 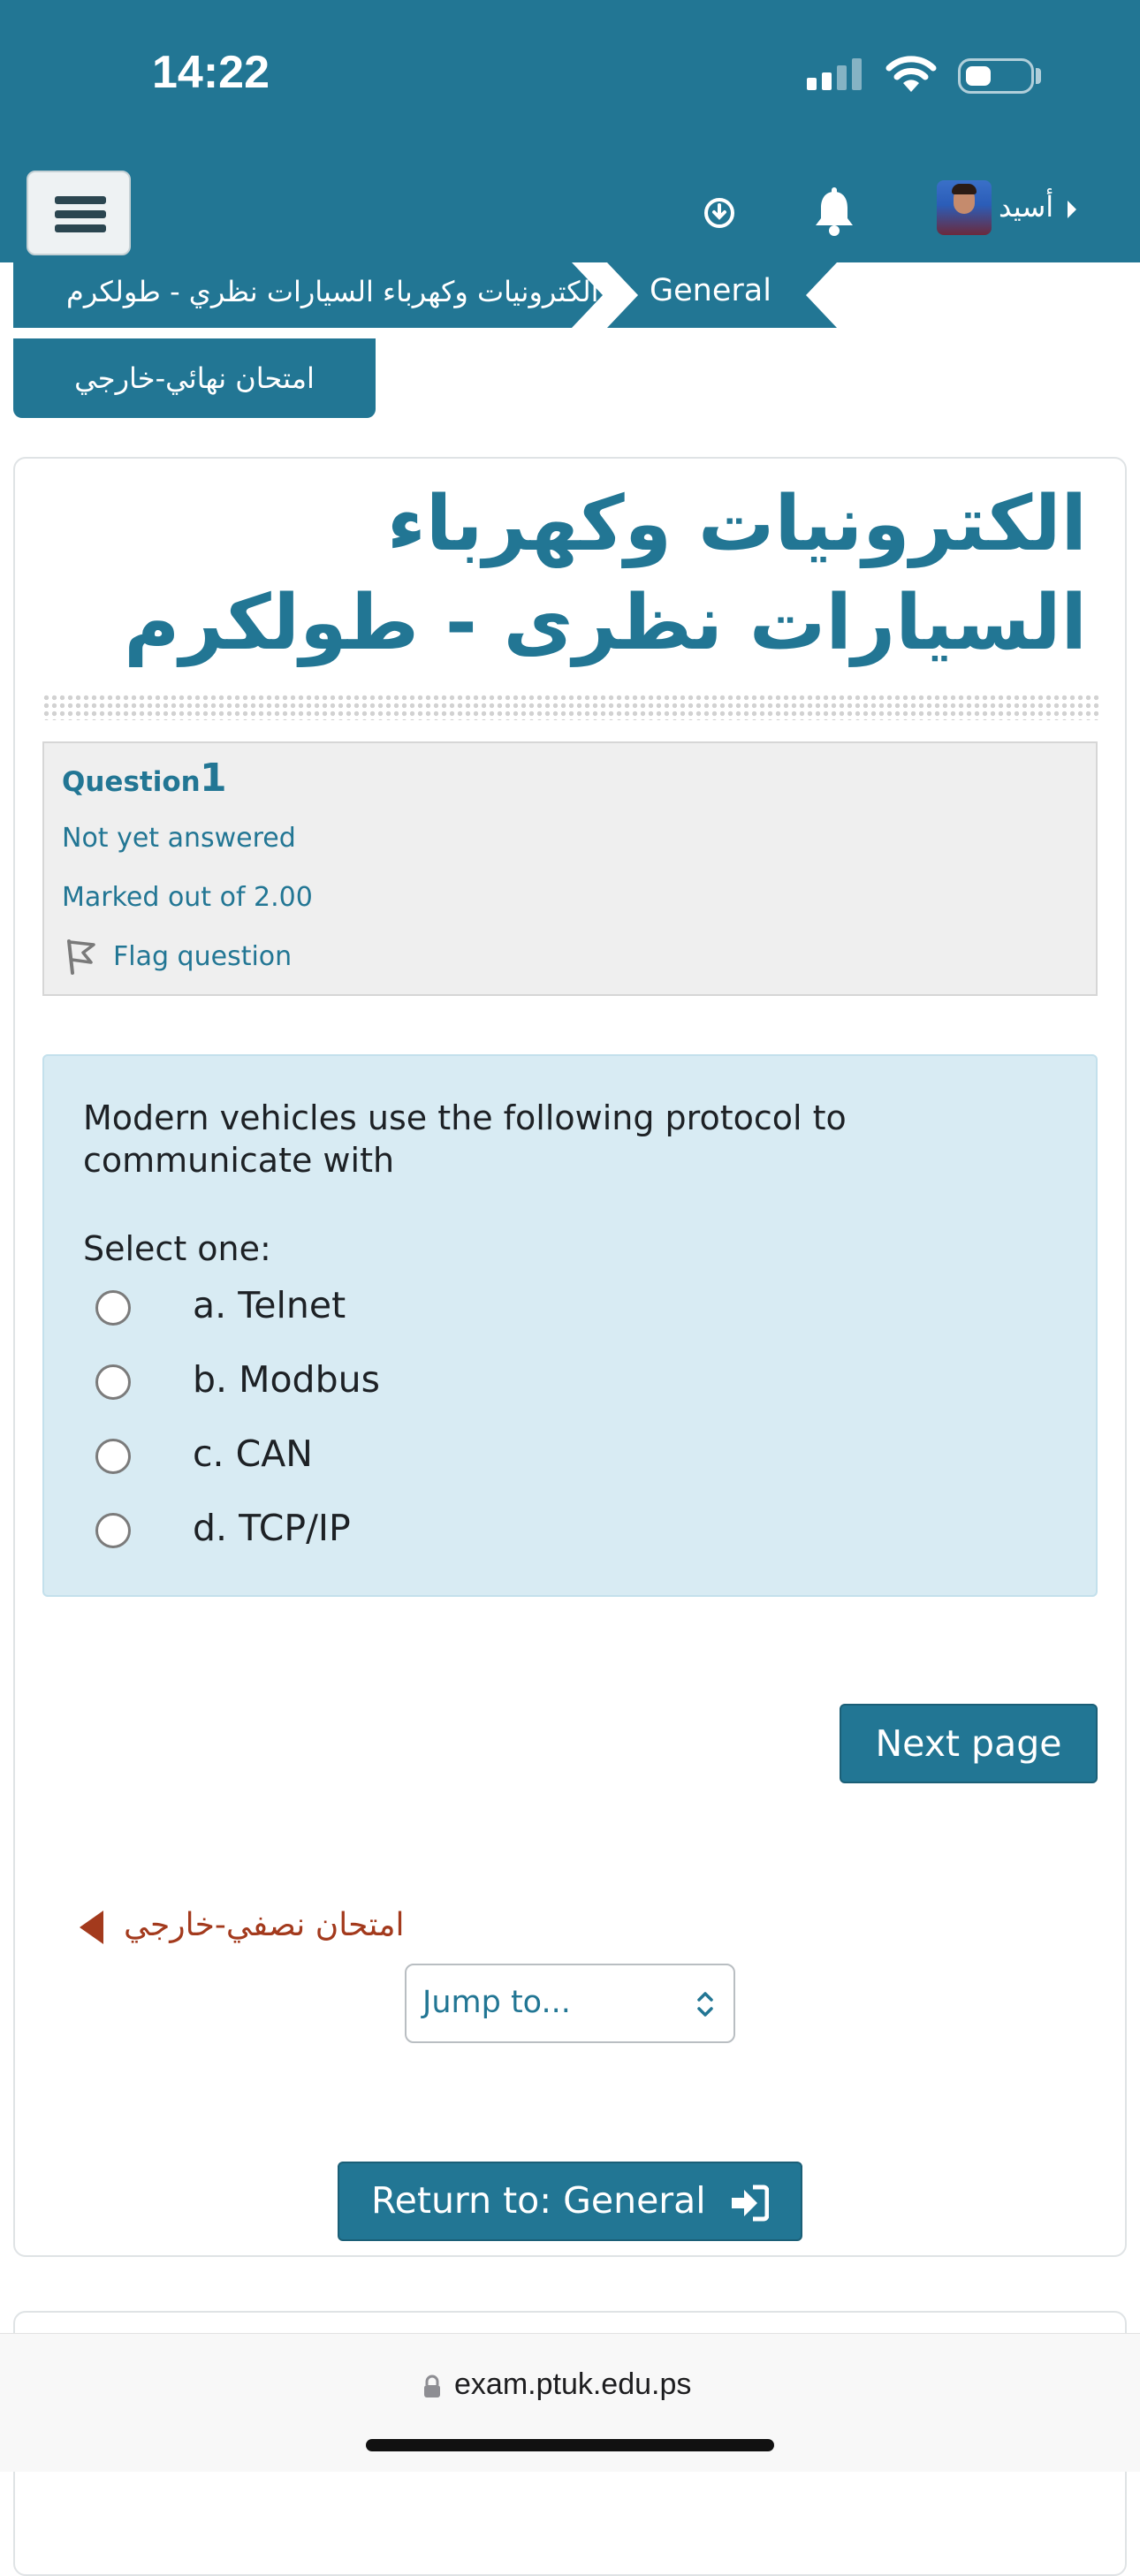 What do you see at coordinates (179, 838) in the screenshot?
I see `question-state: Not yet answered` at bounding box center [179, 838].